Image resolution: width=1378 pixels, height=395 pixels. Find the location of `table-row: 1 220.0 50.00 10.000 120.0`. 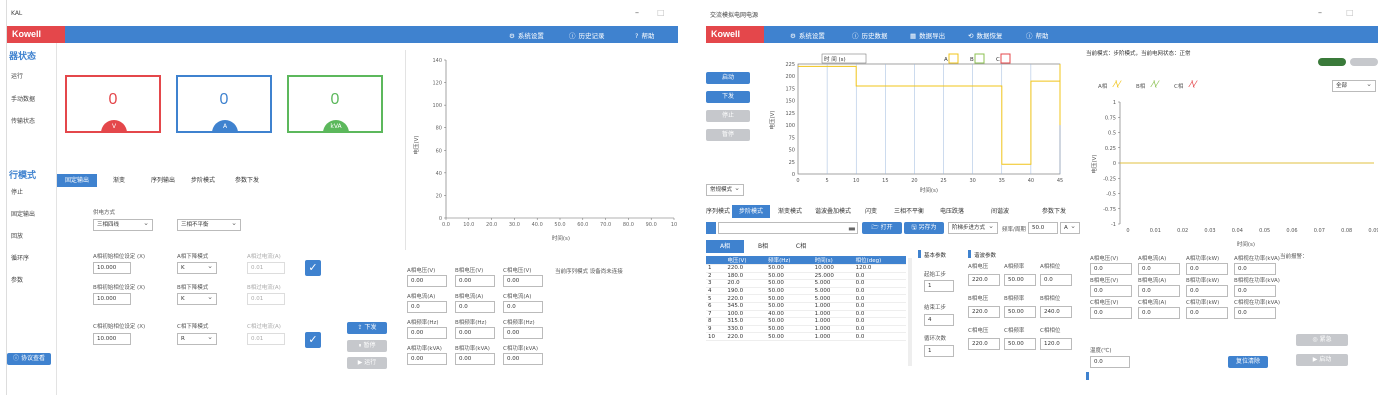

table-row: 1 220.0 50.00 10.000 120.0 is located at coordinates (806, 268).